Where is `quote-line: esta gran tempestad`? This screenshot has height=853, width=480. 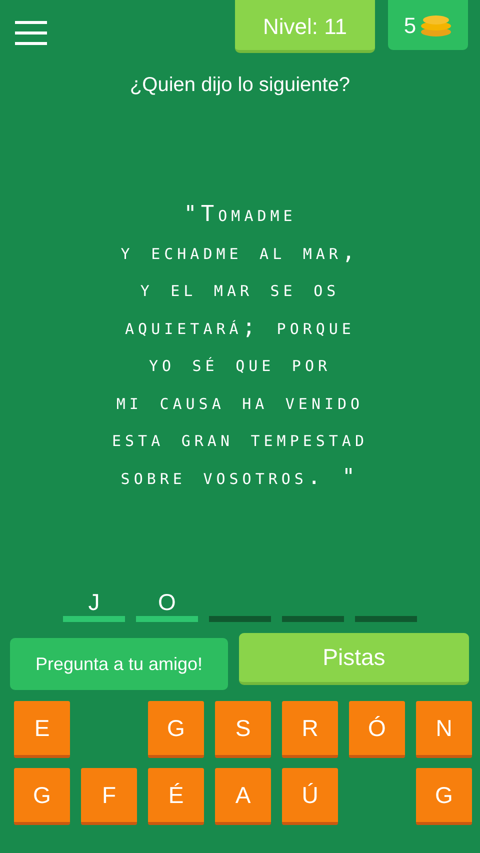
quote-line: esta gran tempestad is located at coordinates (240, 440).